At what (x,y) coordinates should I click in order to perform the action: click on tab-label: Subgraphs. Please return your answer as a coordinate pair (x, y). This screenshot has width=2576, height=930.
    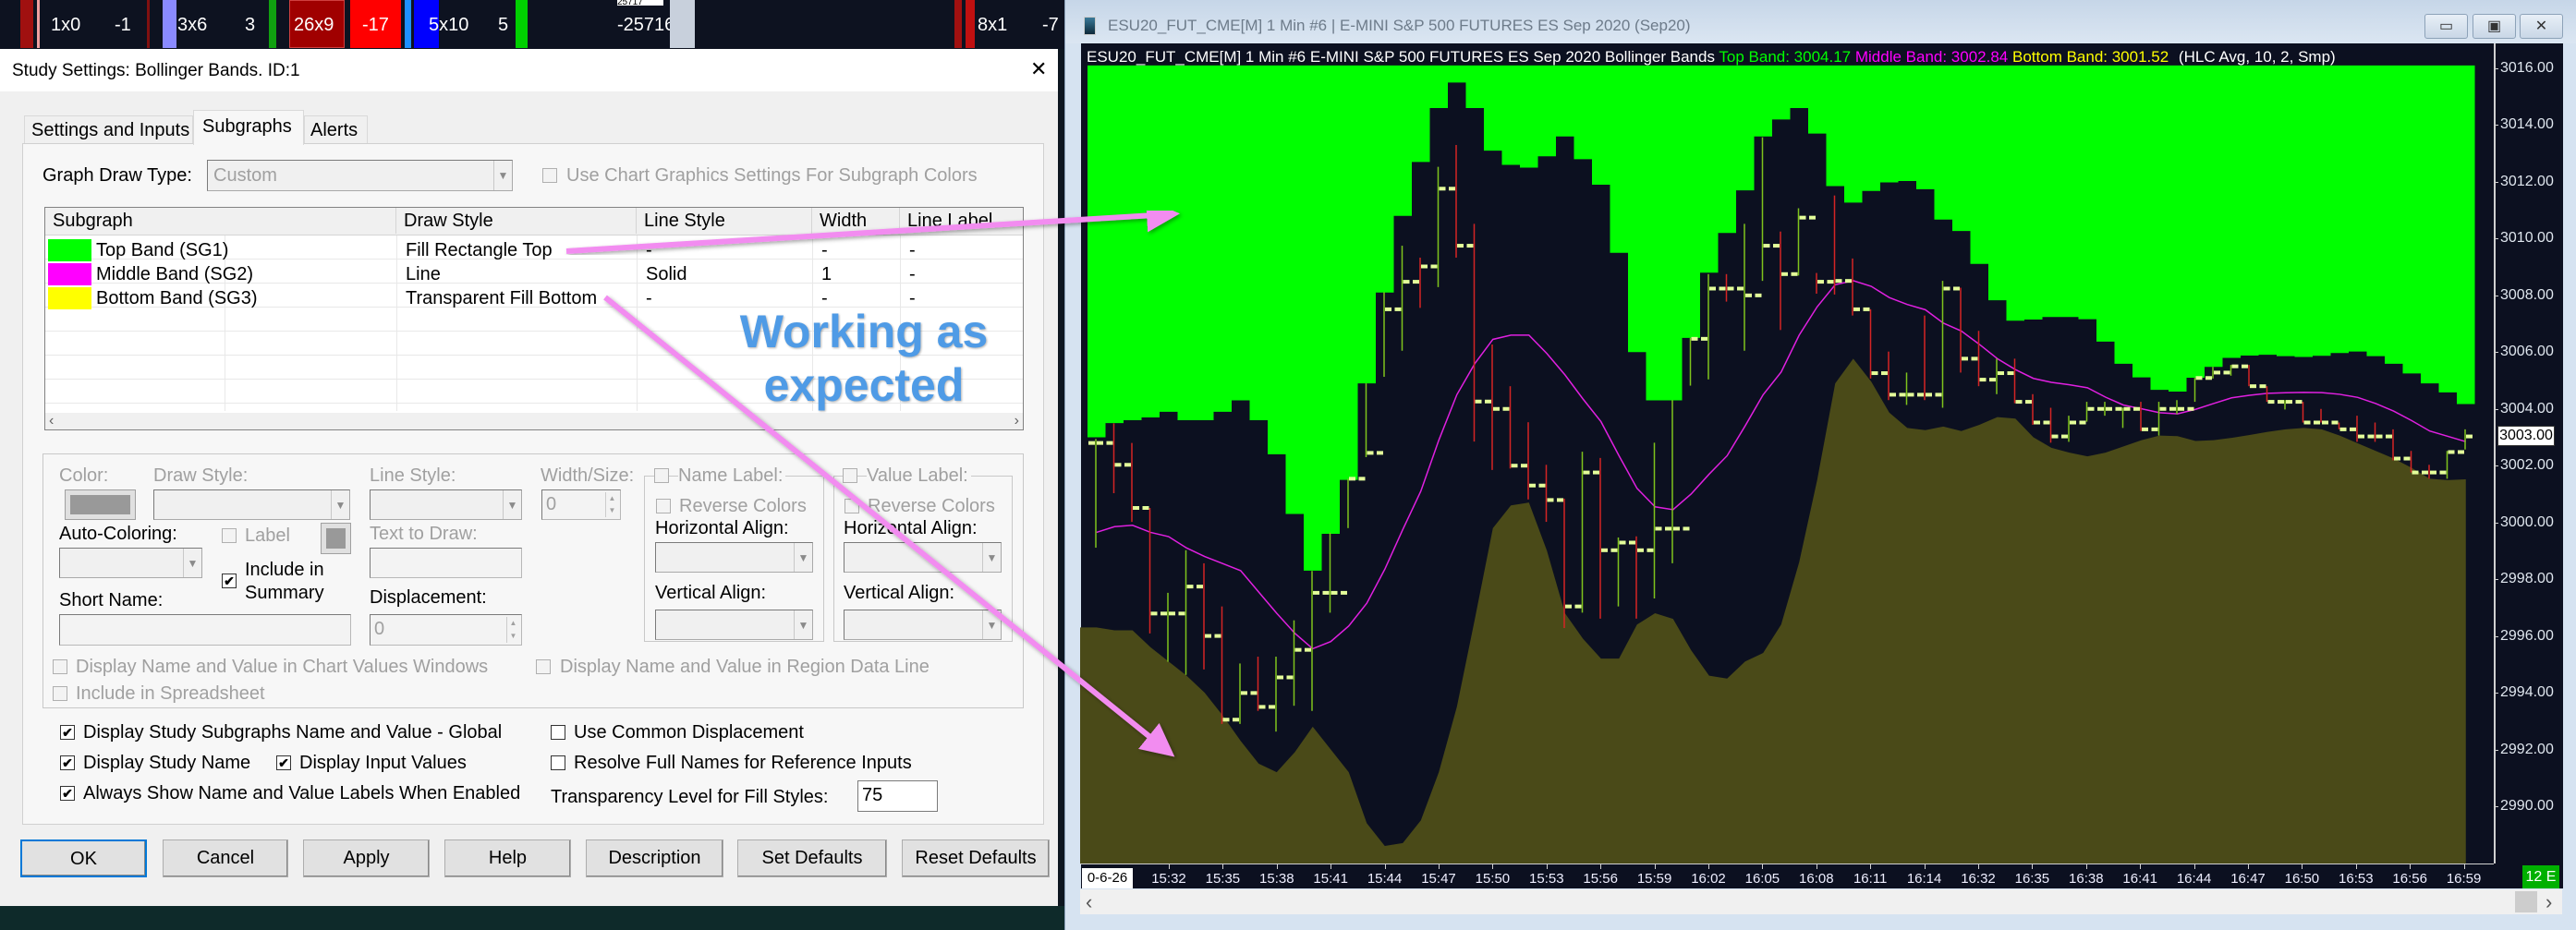
    Looking at the image, I should click on (247, 126).